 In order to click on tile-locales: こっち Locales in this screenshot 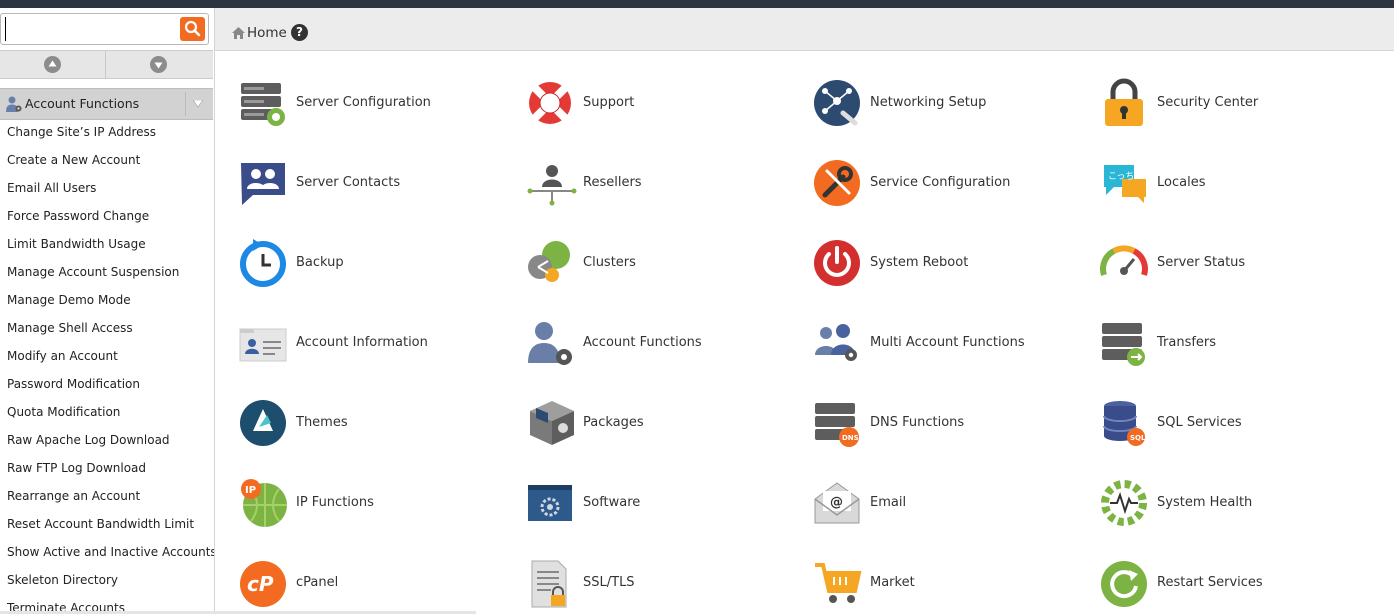, I will do `click(1240, 183)`.